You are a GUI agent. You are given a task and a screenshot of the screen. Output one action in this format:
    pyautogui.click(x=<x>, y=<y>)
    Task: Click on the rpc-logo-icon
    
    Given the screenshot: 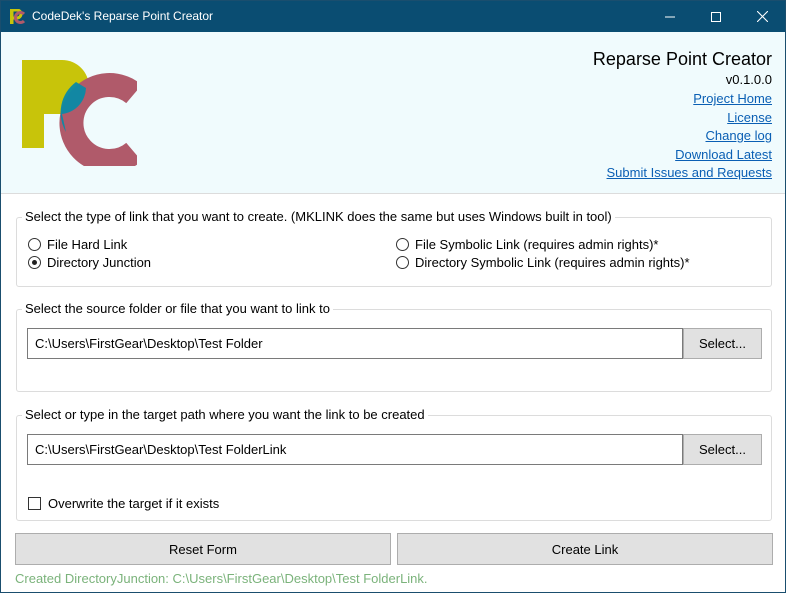 What is the action you would take?
    pyautogui.click(x=82, y=116)
    